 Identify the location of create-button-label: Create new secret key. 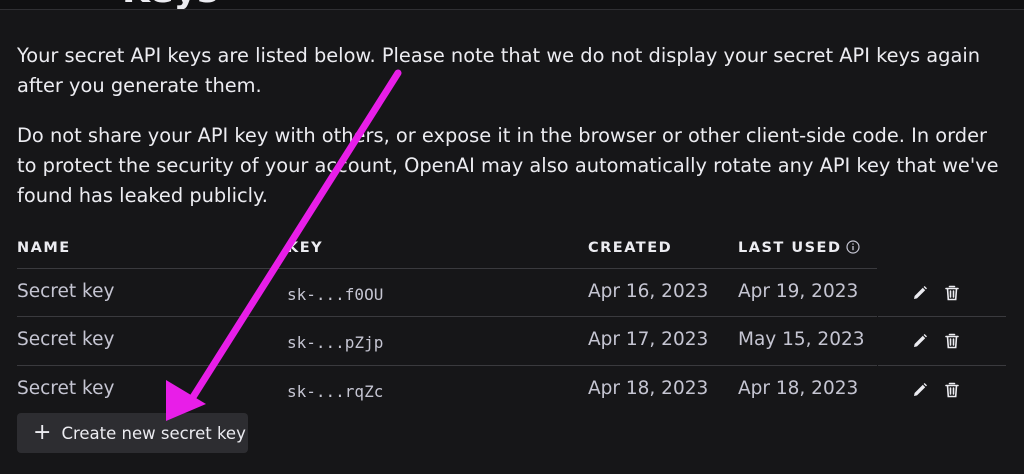
(153, 433).